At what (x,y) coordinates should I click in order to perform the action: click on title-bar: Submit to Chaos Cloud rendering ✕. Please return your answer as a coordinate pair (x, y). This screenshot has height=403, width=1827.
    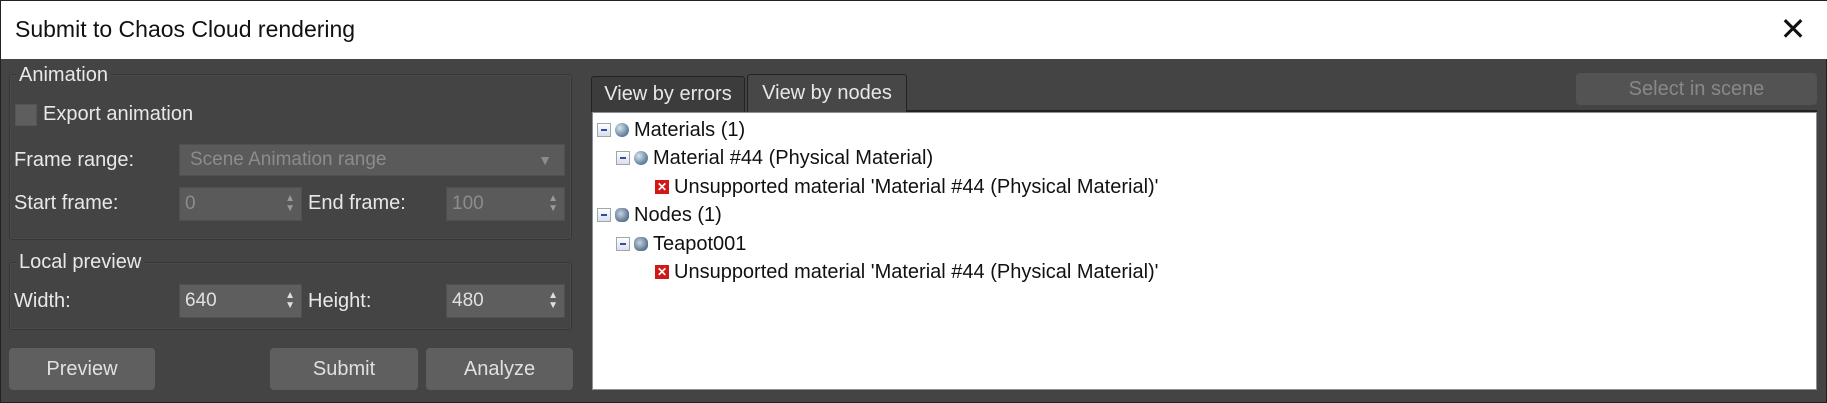
    Looking at the image, I should click on (914, 30).